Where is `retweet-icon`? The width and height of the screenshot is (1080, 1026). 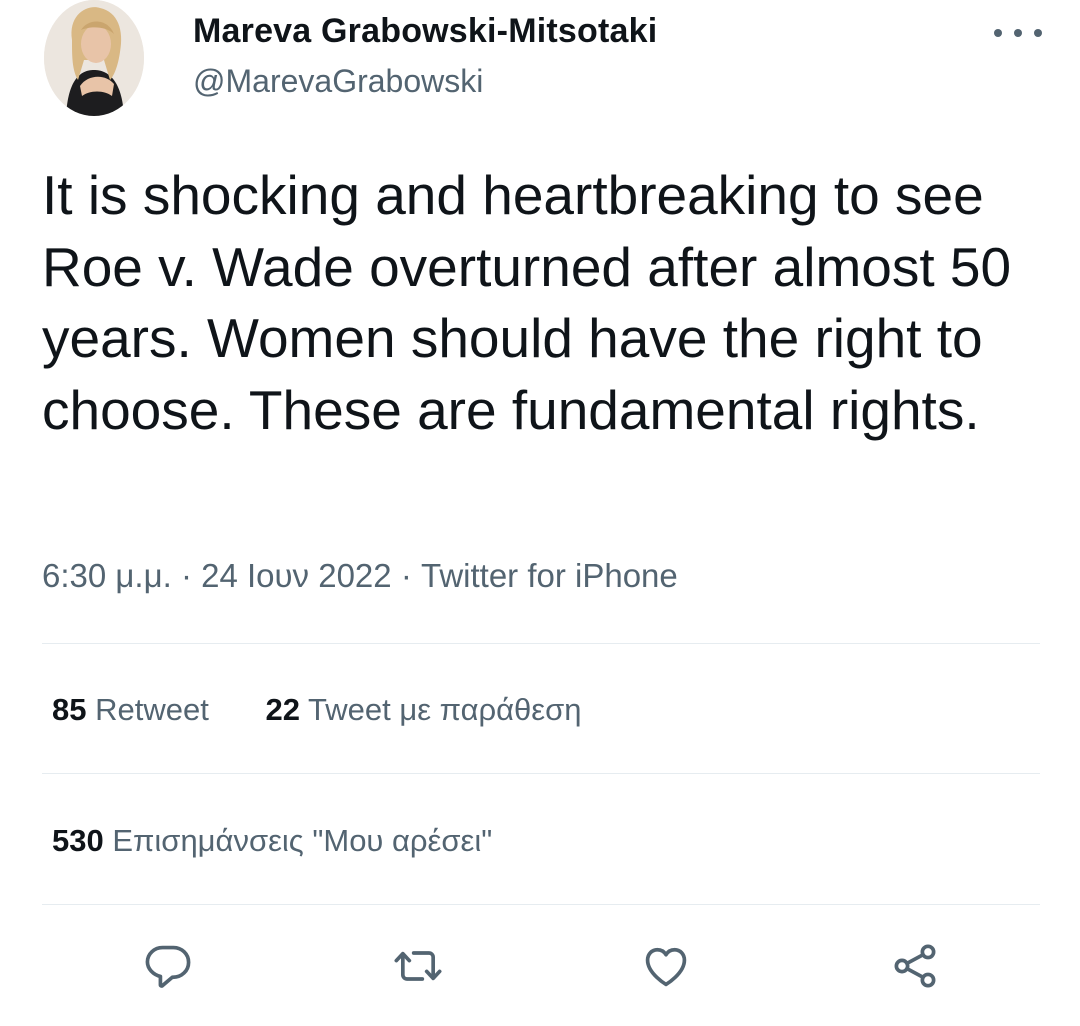 retweet-icon is located at coordinates (418, 966).